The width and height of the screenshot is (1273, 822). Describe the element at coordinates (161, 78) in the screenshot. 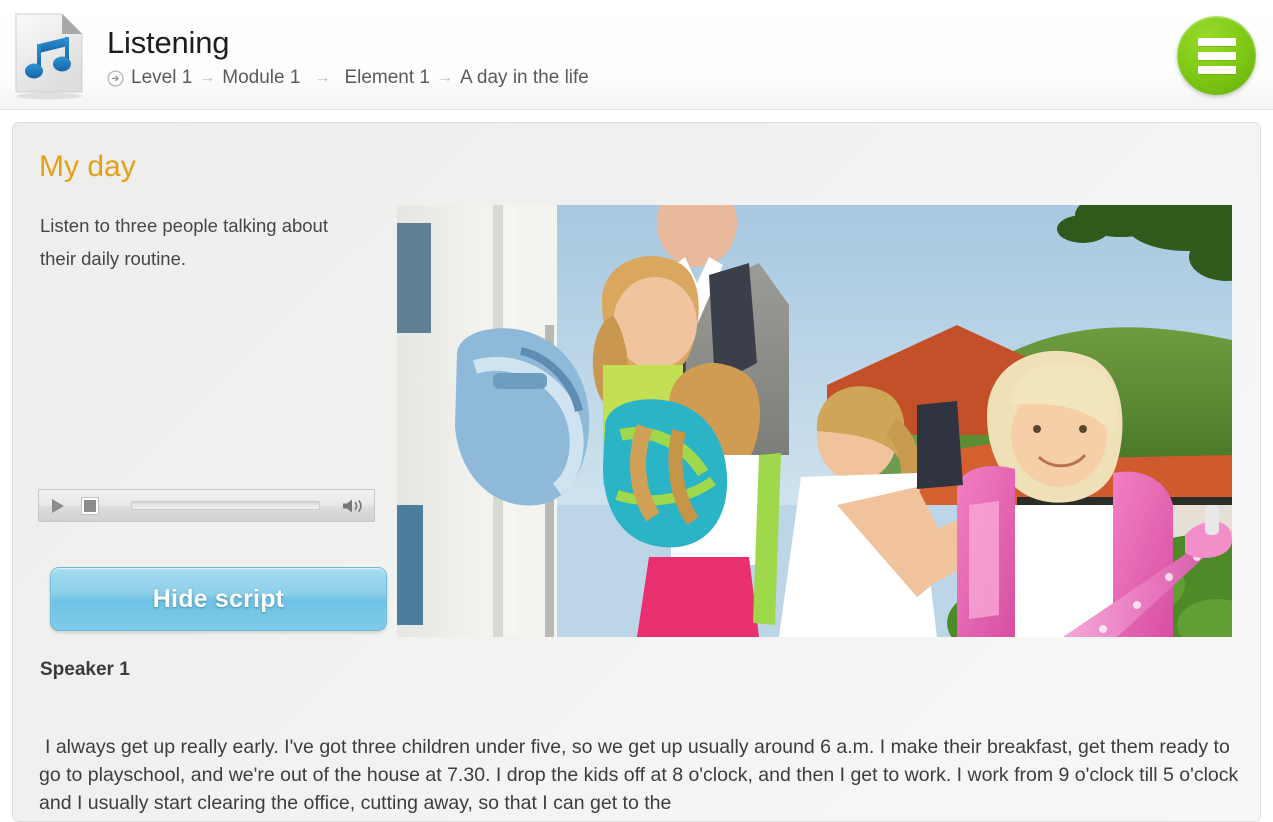

I see `breadcrumb-item-level: Level 1` at that location.